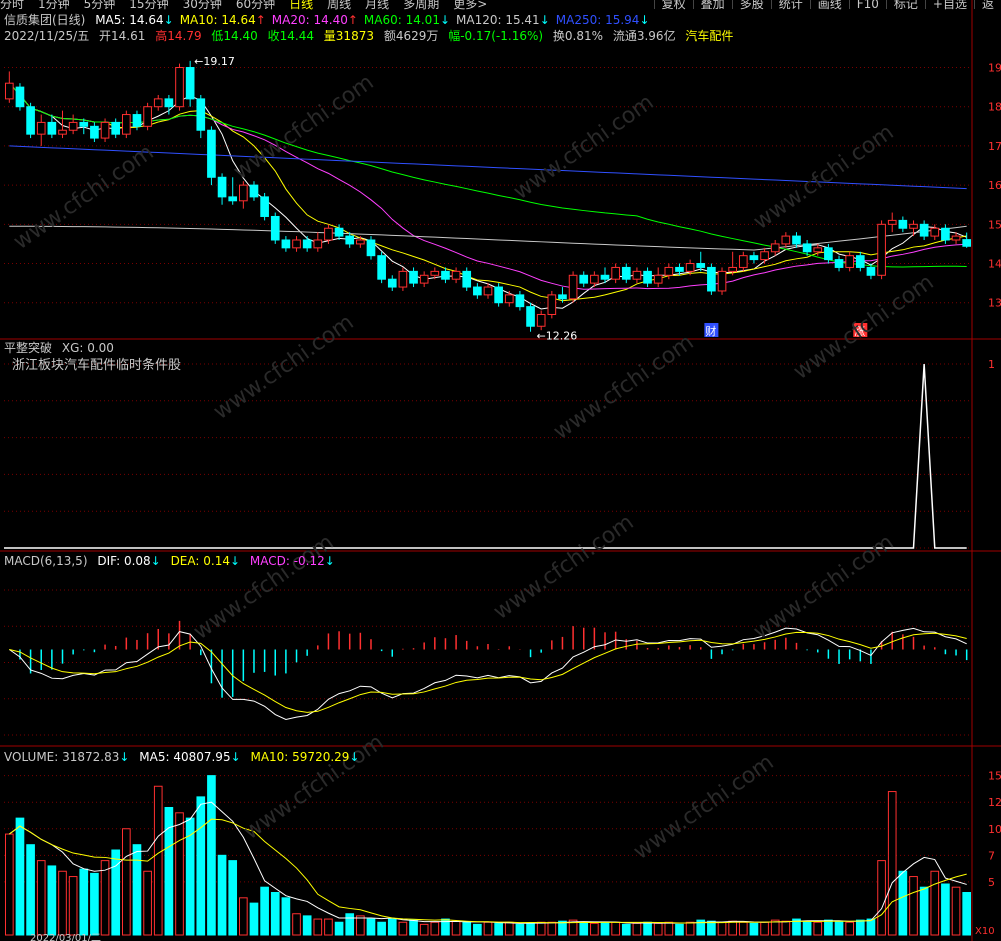 The width and height of the screenshot is (1001, 941). Describe the element at coordinates (709, 36) in the screenshot. I see `info-sector: 汽车配件` at that location.